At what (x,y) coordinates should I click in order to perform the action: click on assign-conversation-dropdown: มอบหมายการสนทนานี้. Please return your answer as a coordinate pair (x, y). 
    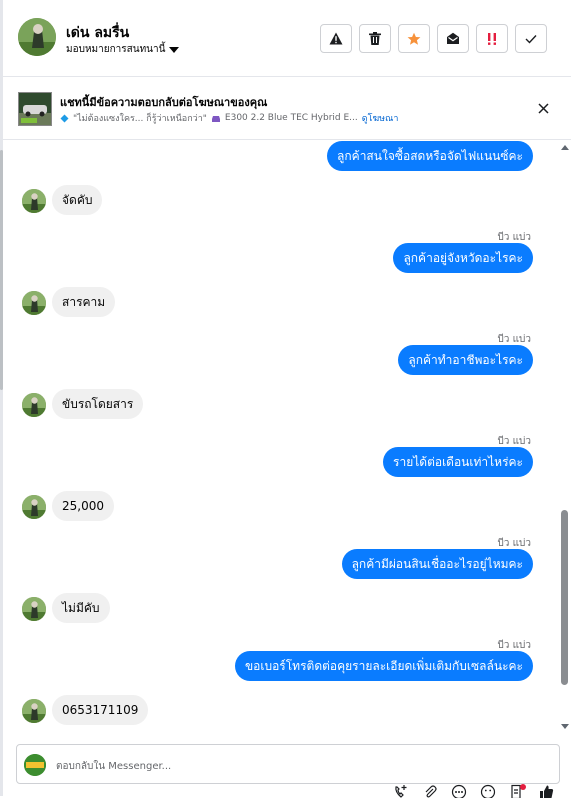
    Looking at the image, I should click on (122, 49).